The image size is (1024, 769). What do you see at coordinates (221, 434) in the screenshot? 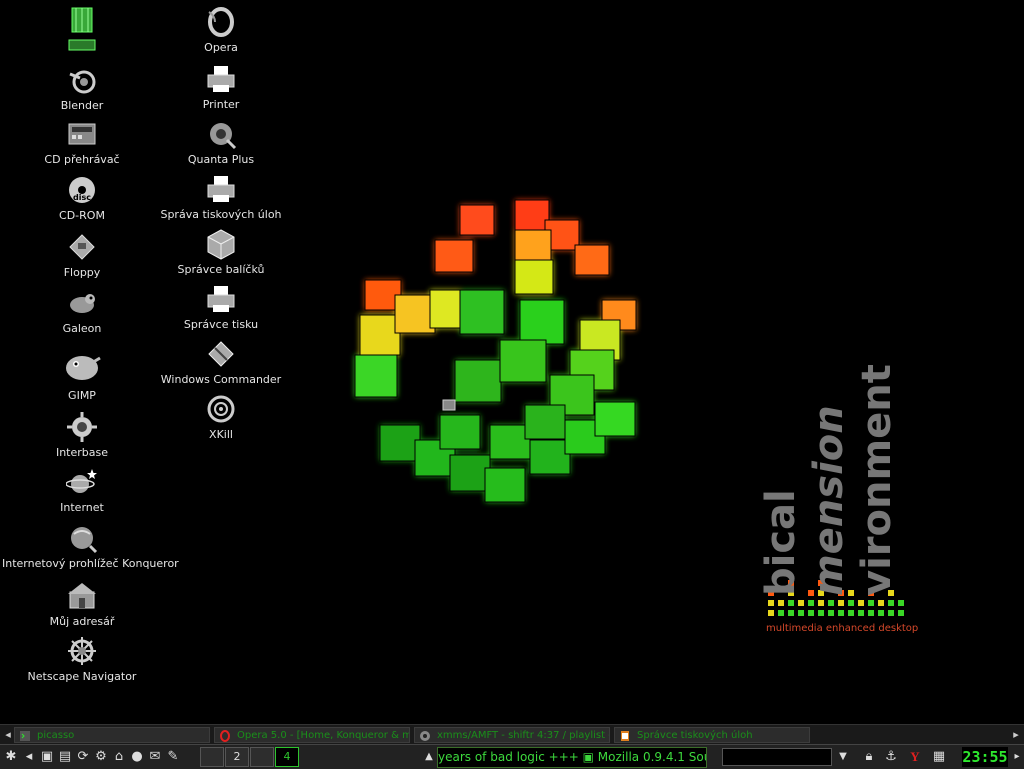
I see `desktop-icon-label: XKill` at bounding box center [221, 434].